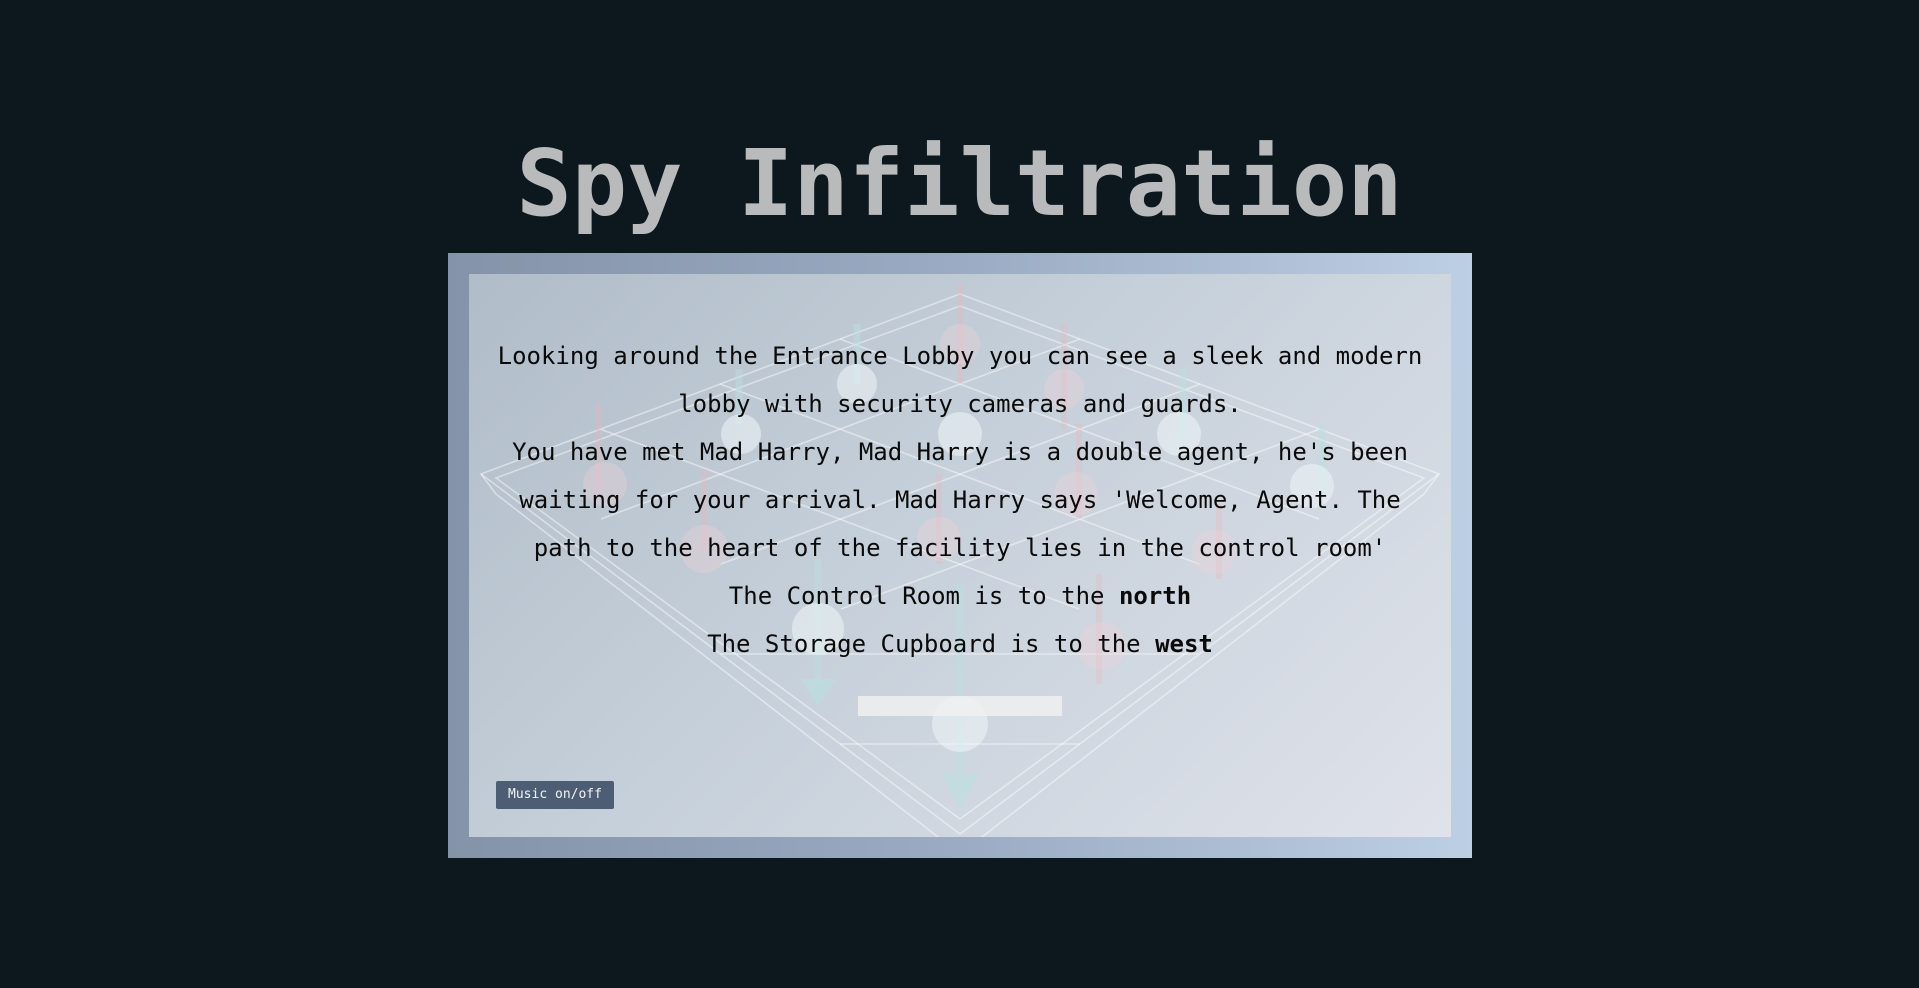  What do you see at coordinates (555, 795) in the screenshot?
I see `music-toggle-button: Music on/off` at bounding box center [555, 795].